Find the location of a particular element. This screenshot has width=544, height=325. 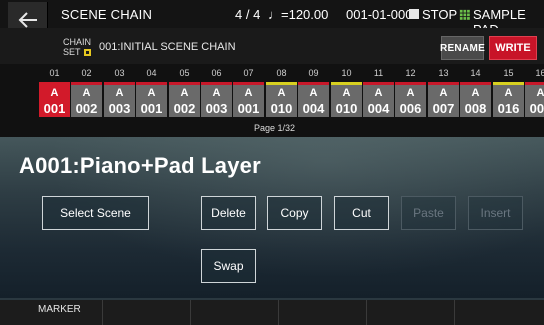

chain-label-line1: CHAIN is located at coordinates (77, 42).